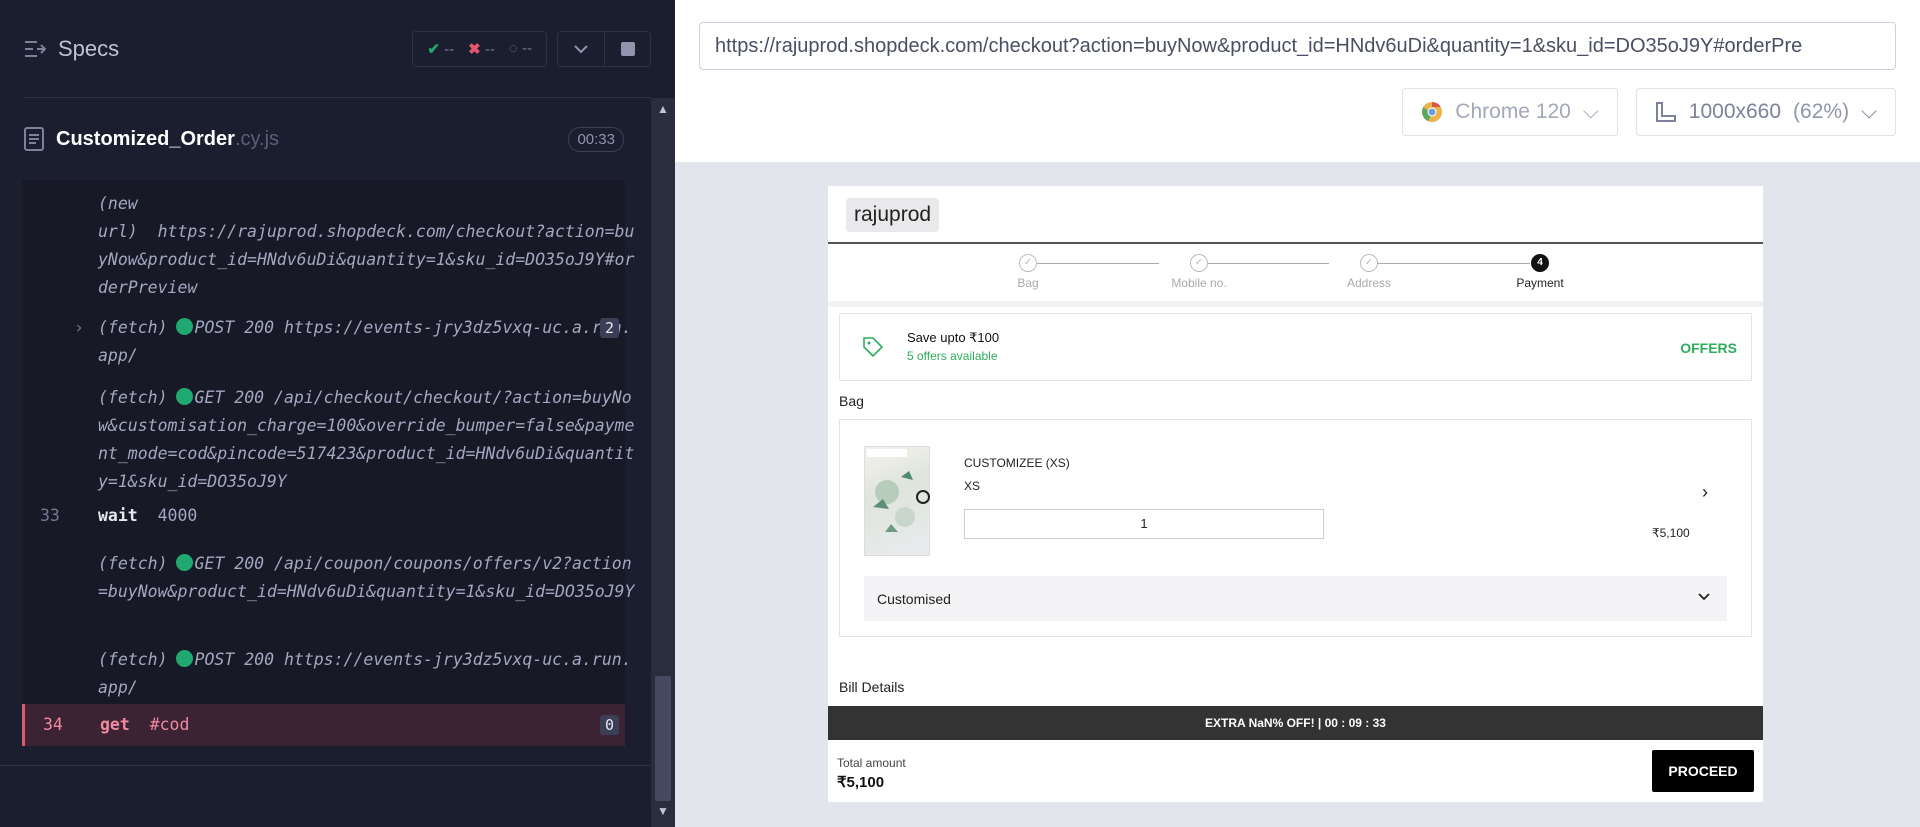 This screenshot has width=1920, height=827. What do you see at coordinates (1821, 111) in the screenshot?
I see `viewport-zoom: (62%)` at bounding box center [1821, 111].